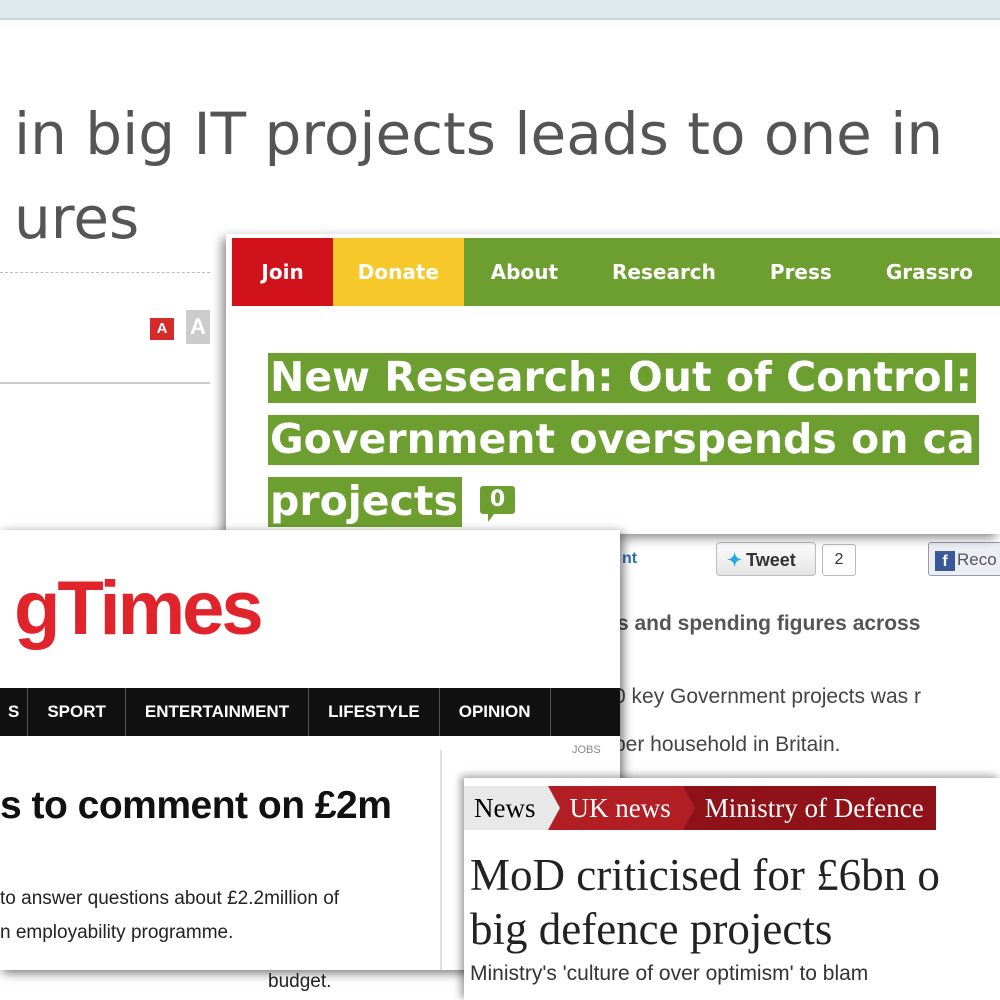 The image size is (1000, 1000). Describe the element at coordinates (727, 744) in the screenshot. I see `article-body-line: per household in Britain.` at that location.